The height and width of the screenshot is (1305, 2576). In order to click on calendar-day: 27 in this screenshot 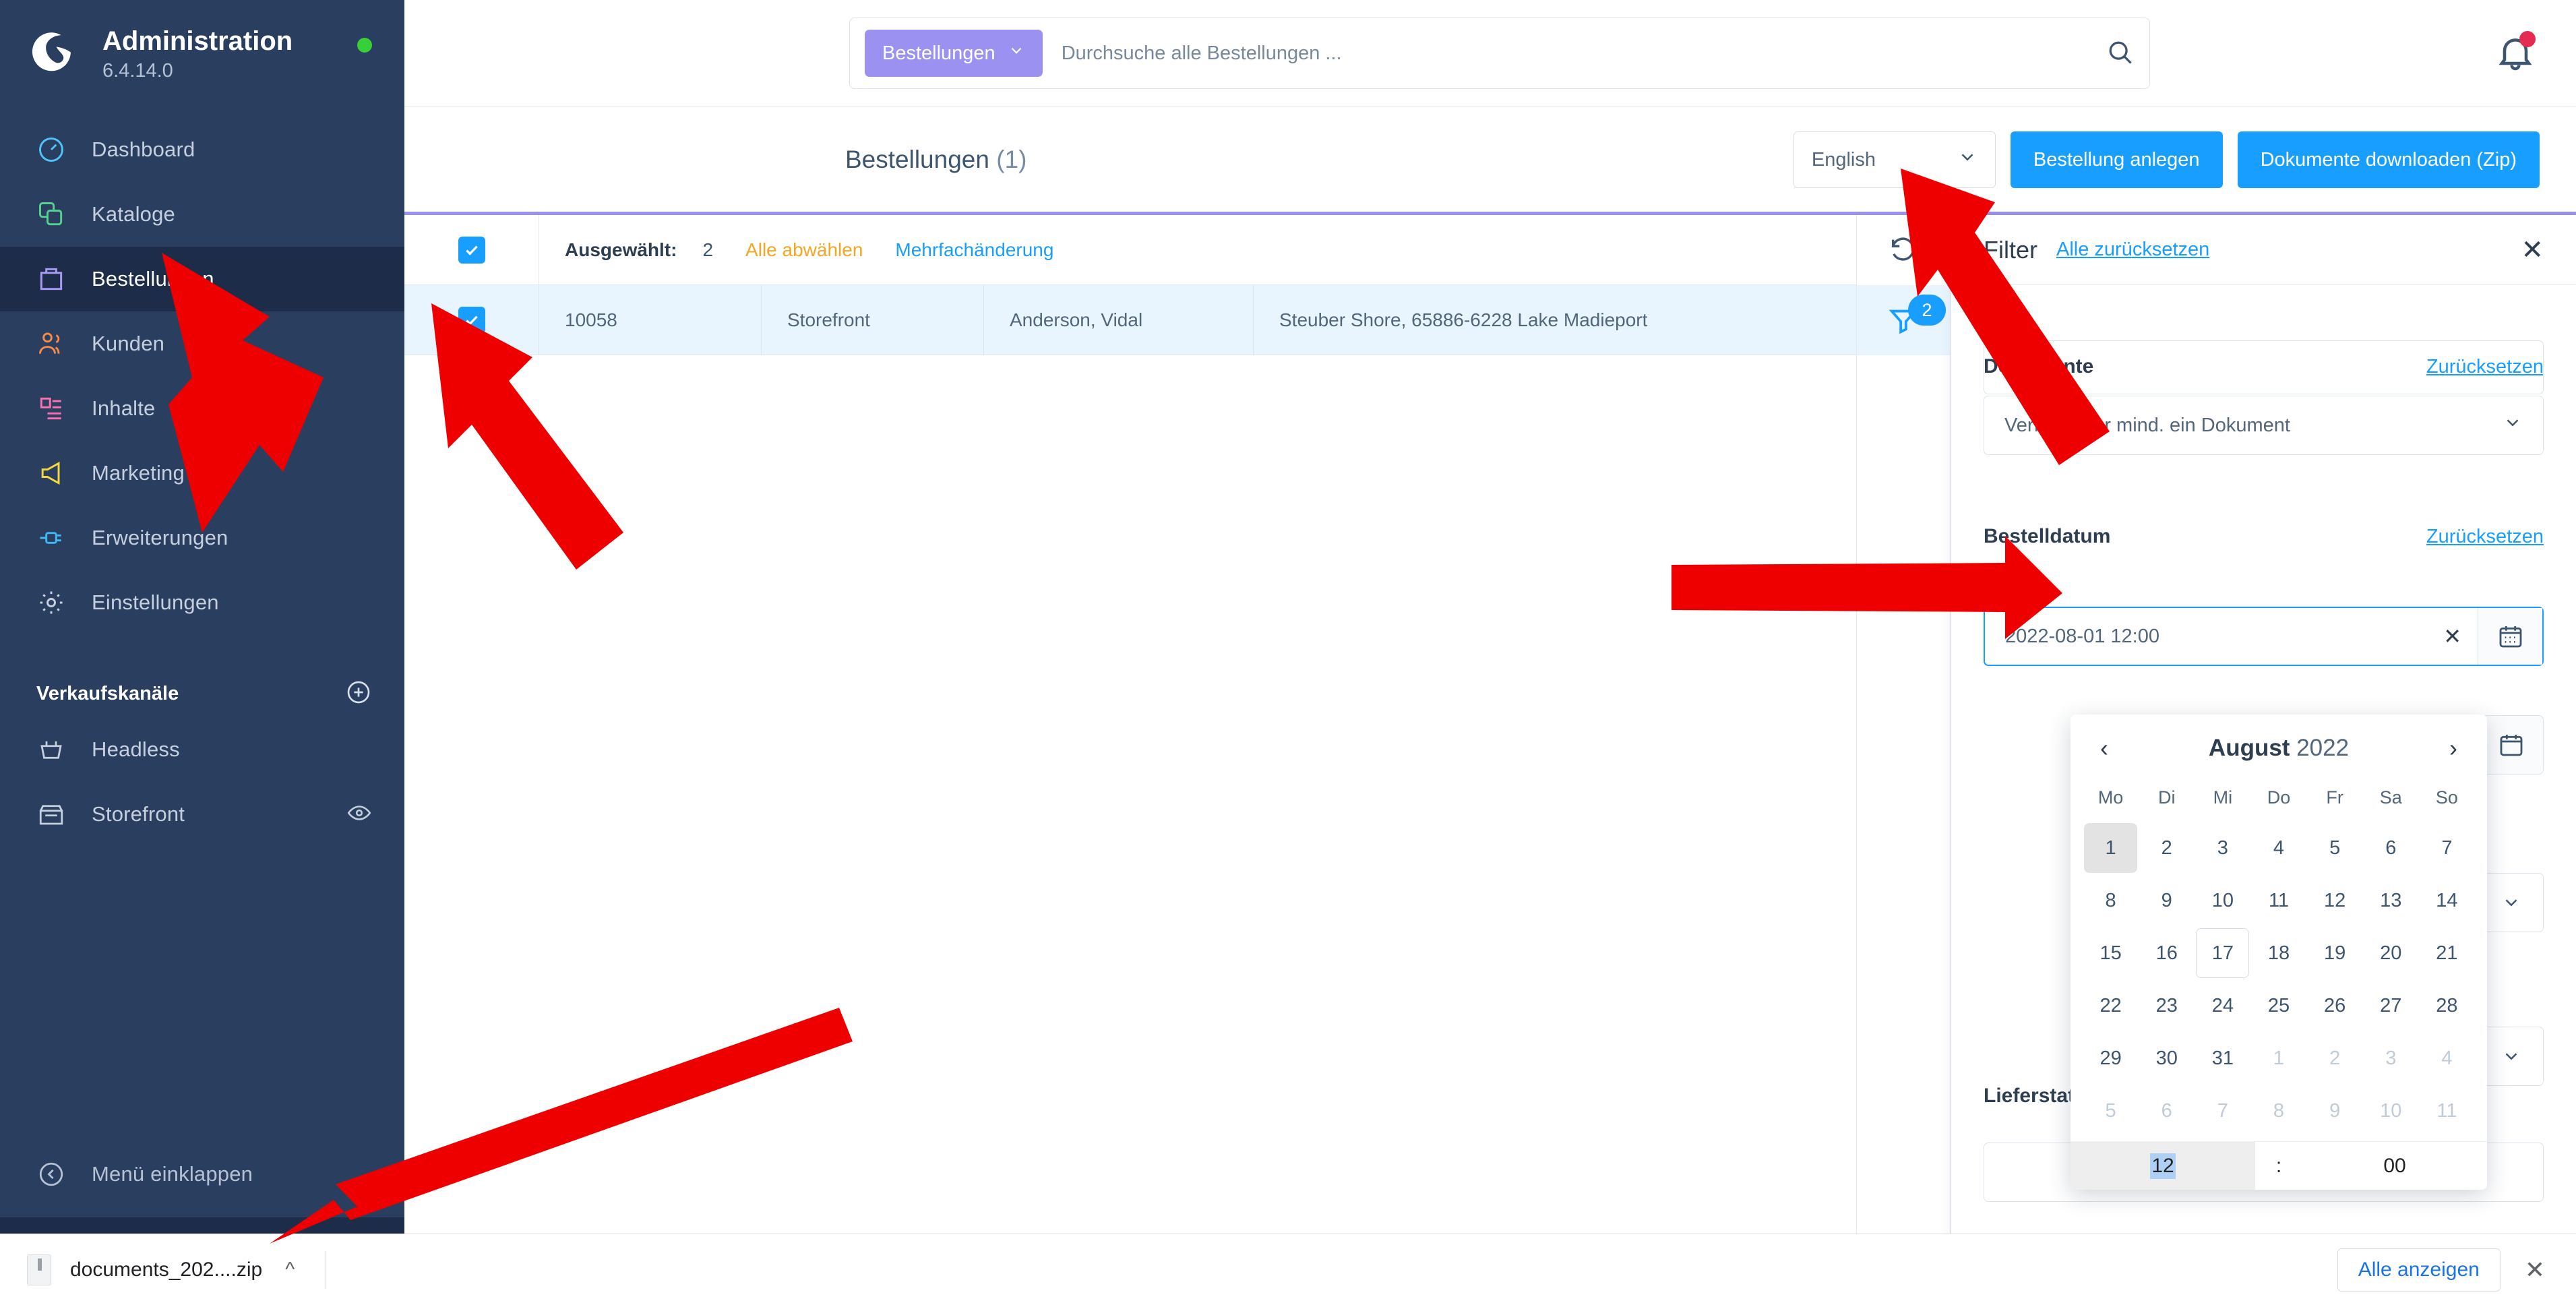, I will do `click(2391, 1006)`.